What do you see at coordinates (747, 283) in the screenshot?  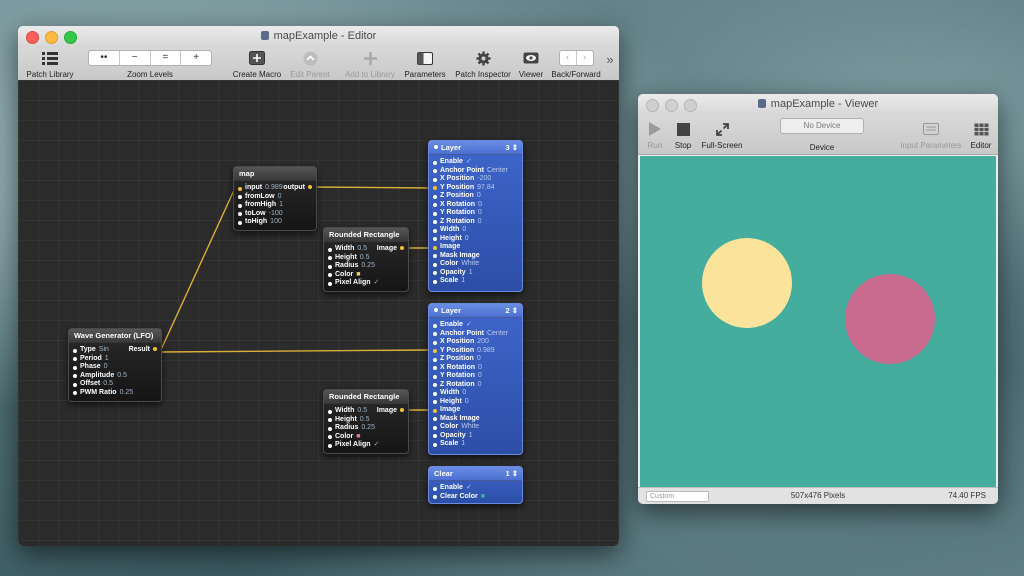 I see `yellow-circle` at bounding box center [747, 283].